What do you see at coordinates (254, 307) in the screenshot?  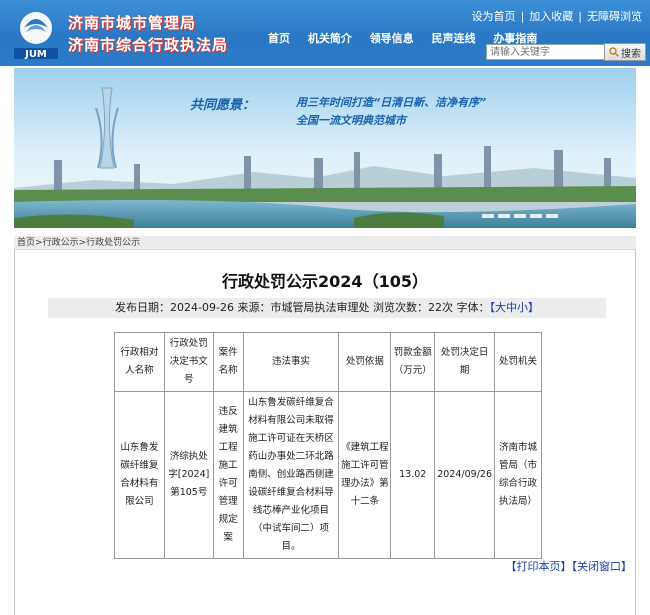 I see `source-label: 来源：` at bounding box center [254, 307].